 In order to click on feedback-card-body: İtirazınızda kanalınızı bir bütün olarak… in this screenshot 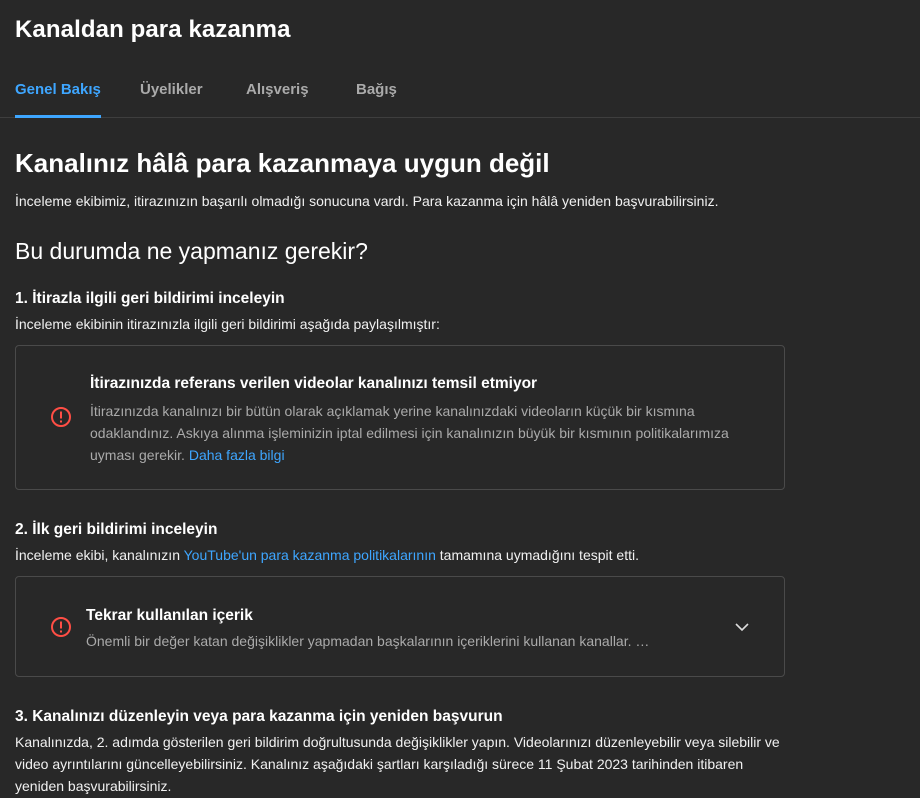, I will do `click(425, 433)`.